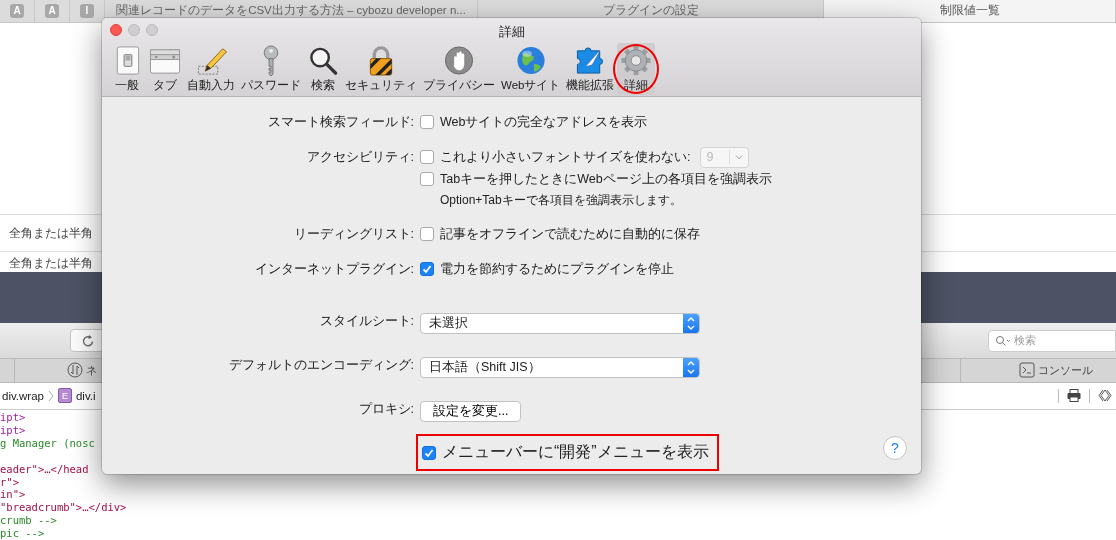 Image resolution: width=1116 pixels, height=540 pixels. What do you see at coordinates (560, 323) in the screenshot?
I see `popup-button: 未選択` at bounding box center [560, 323].